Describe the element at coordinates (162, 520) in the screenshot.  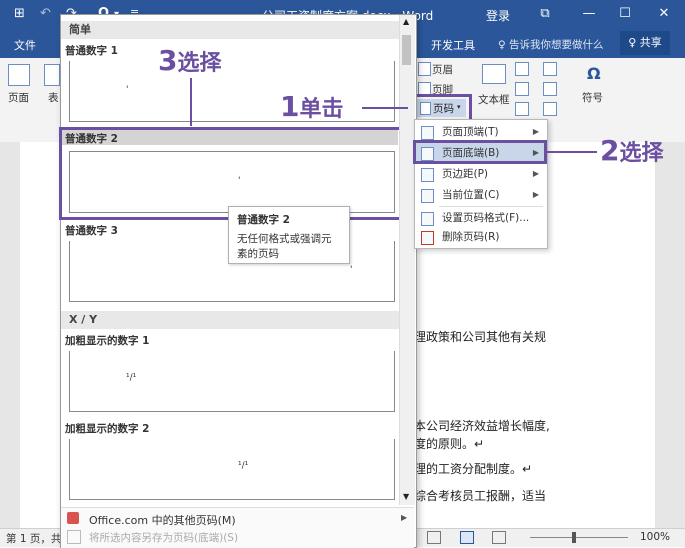
I see `more-page-numbers-link: Office.com 中的其他页码(M)` at that location.